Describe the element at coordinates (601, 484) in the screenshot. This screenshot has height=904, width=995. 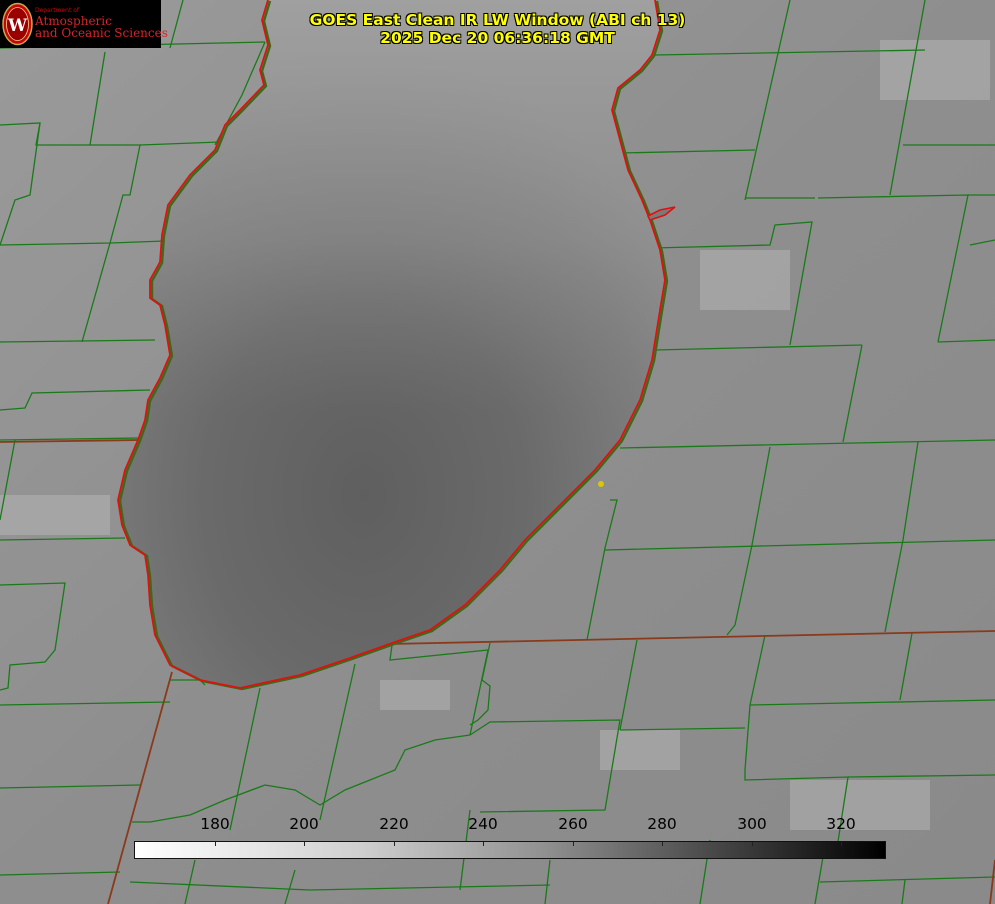
I see `station-marker` at that location.